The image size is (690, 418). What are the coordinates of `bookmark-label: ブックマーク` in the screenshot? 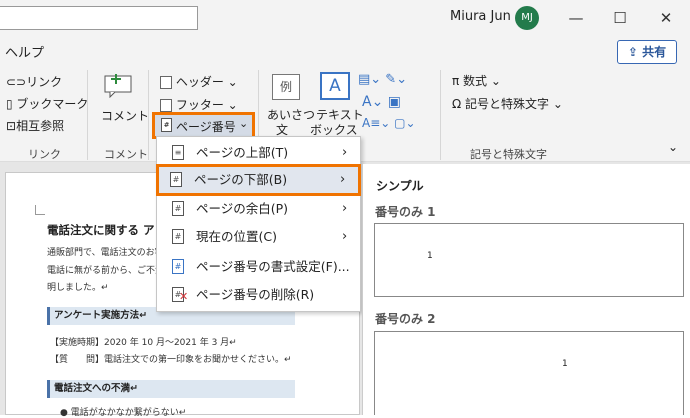 It's located at (52, 104).